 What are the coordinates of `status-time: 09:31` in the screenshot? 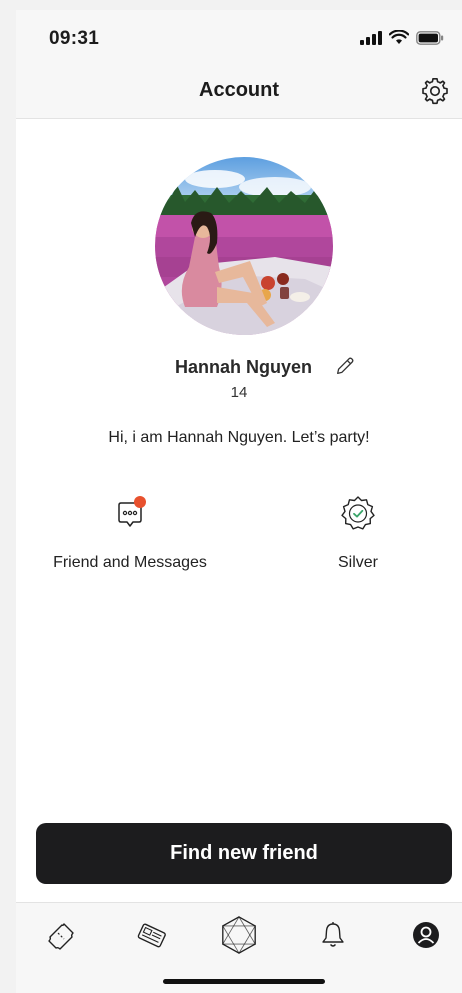 It's located at (74, 38).